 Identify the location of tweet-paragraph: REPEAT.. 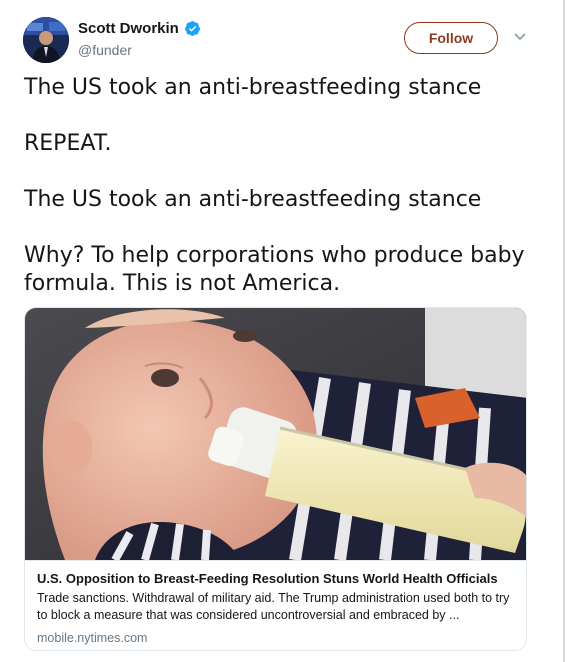
(68, 143).